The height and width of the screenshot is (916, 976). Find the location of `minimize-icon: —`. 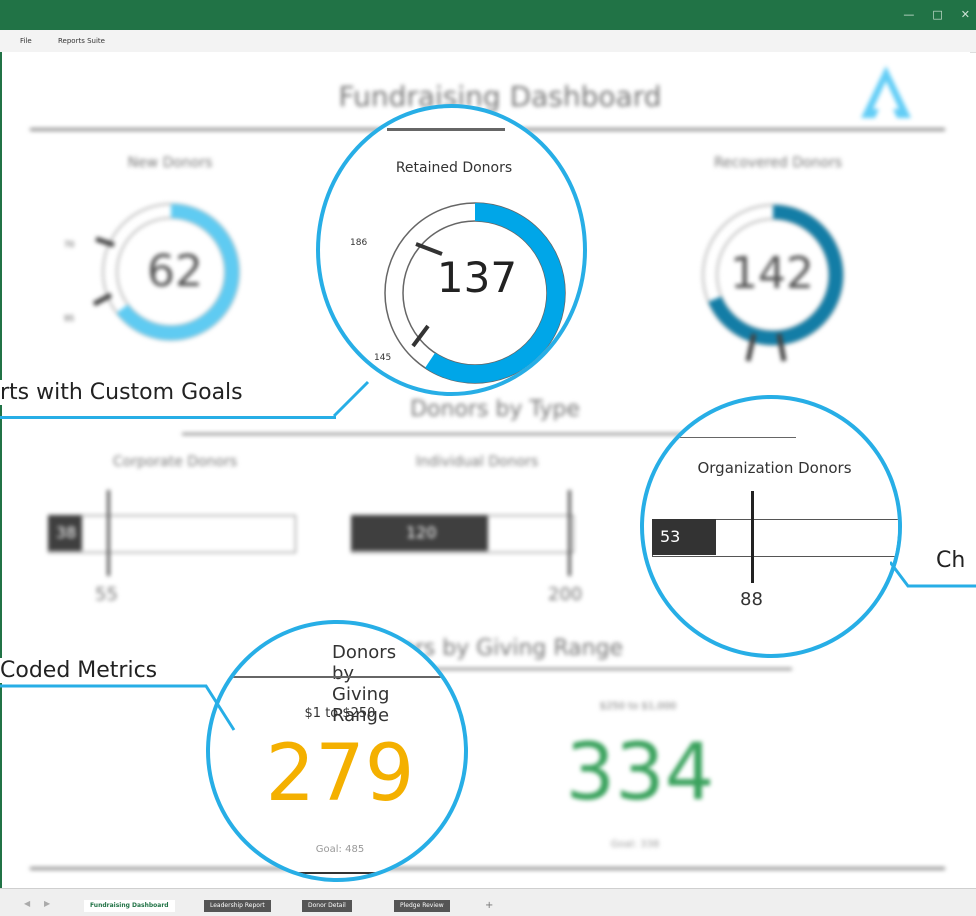

minimize-icon: — is located at coordinates (908, 14).